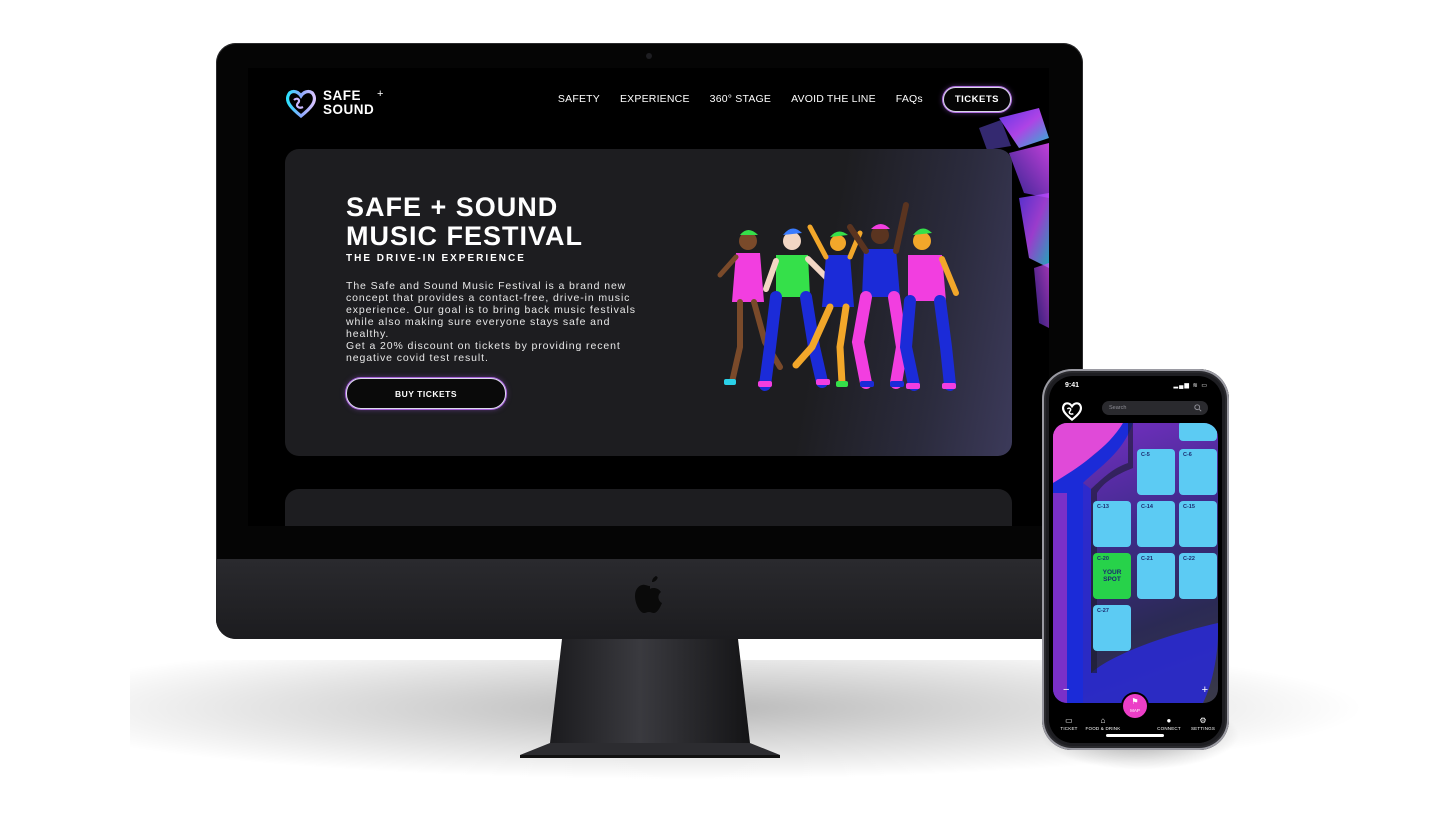 This screenshot has width=1440, height=813. What do you see at coordinates (1118, 408) in the screenshot?
I see `search-placeholder: Search` at bounding box center [1118, 408].